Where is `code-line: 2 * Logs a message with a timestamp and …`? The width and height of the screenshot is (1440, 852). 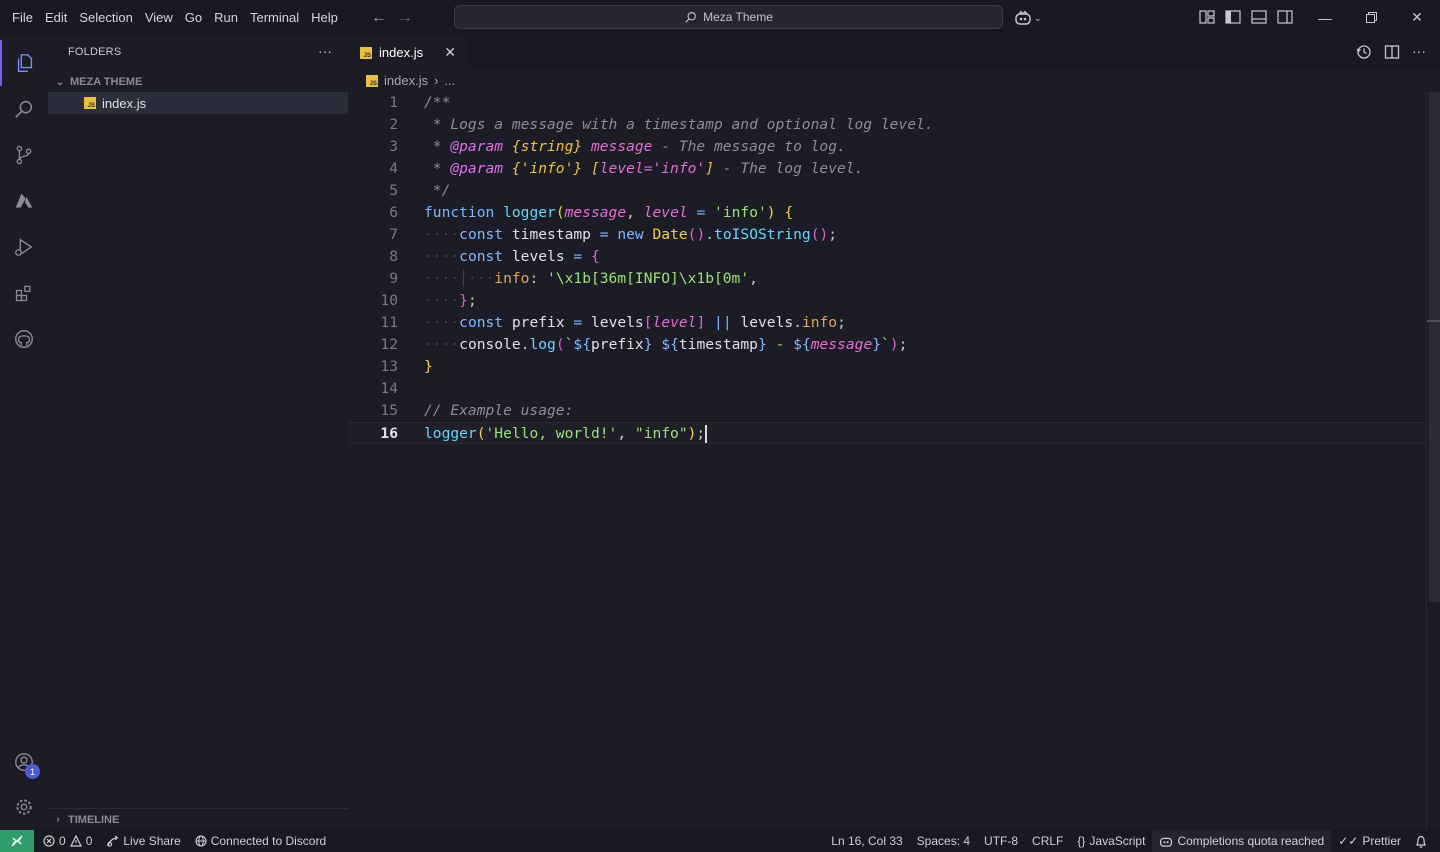 code-line: 2 * Logs a message with a timestamp and … is located at coordinates (887, 125).